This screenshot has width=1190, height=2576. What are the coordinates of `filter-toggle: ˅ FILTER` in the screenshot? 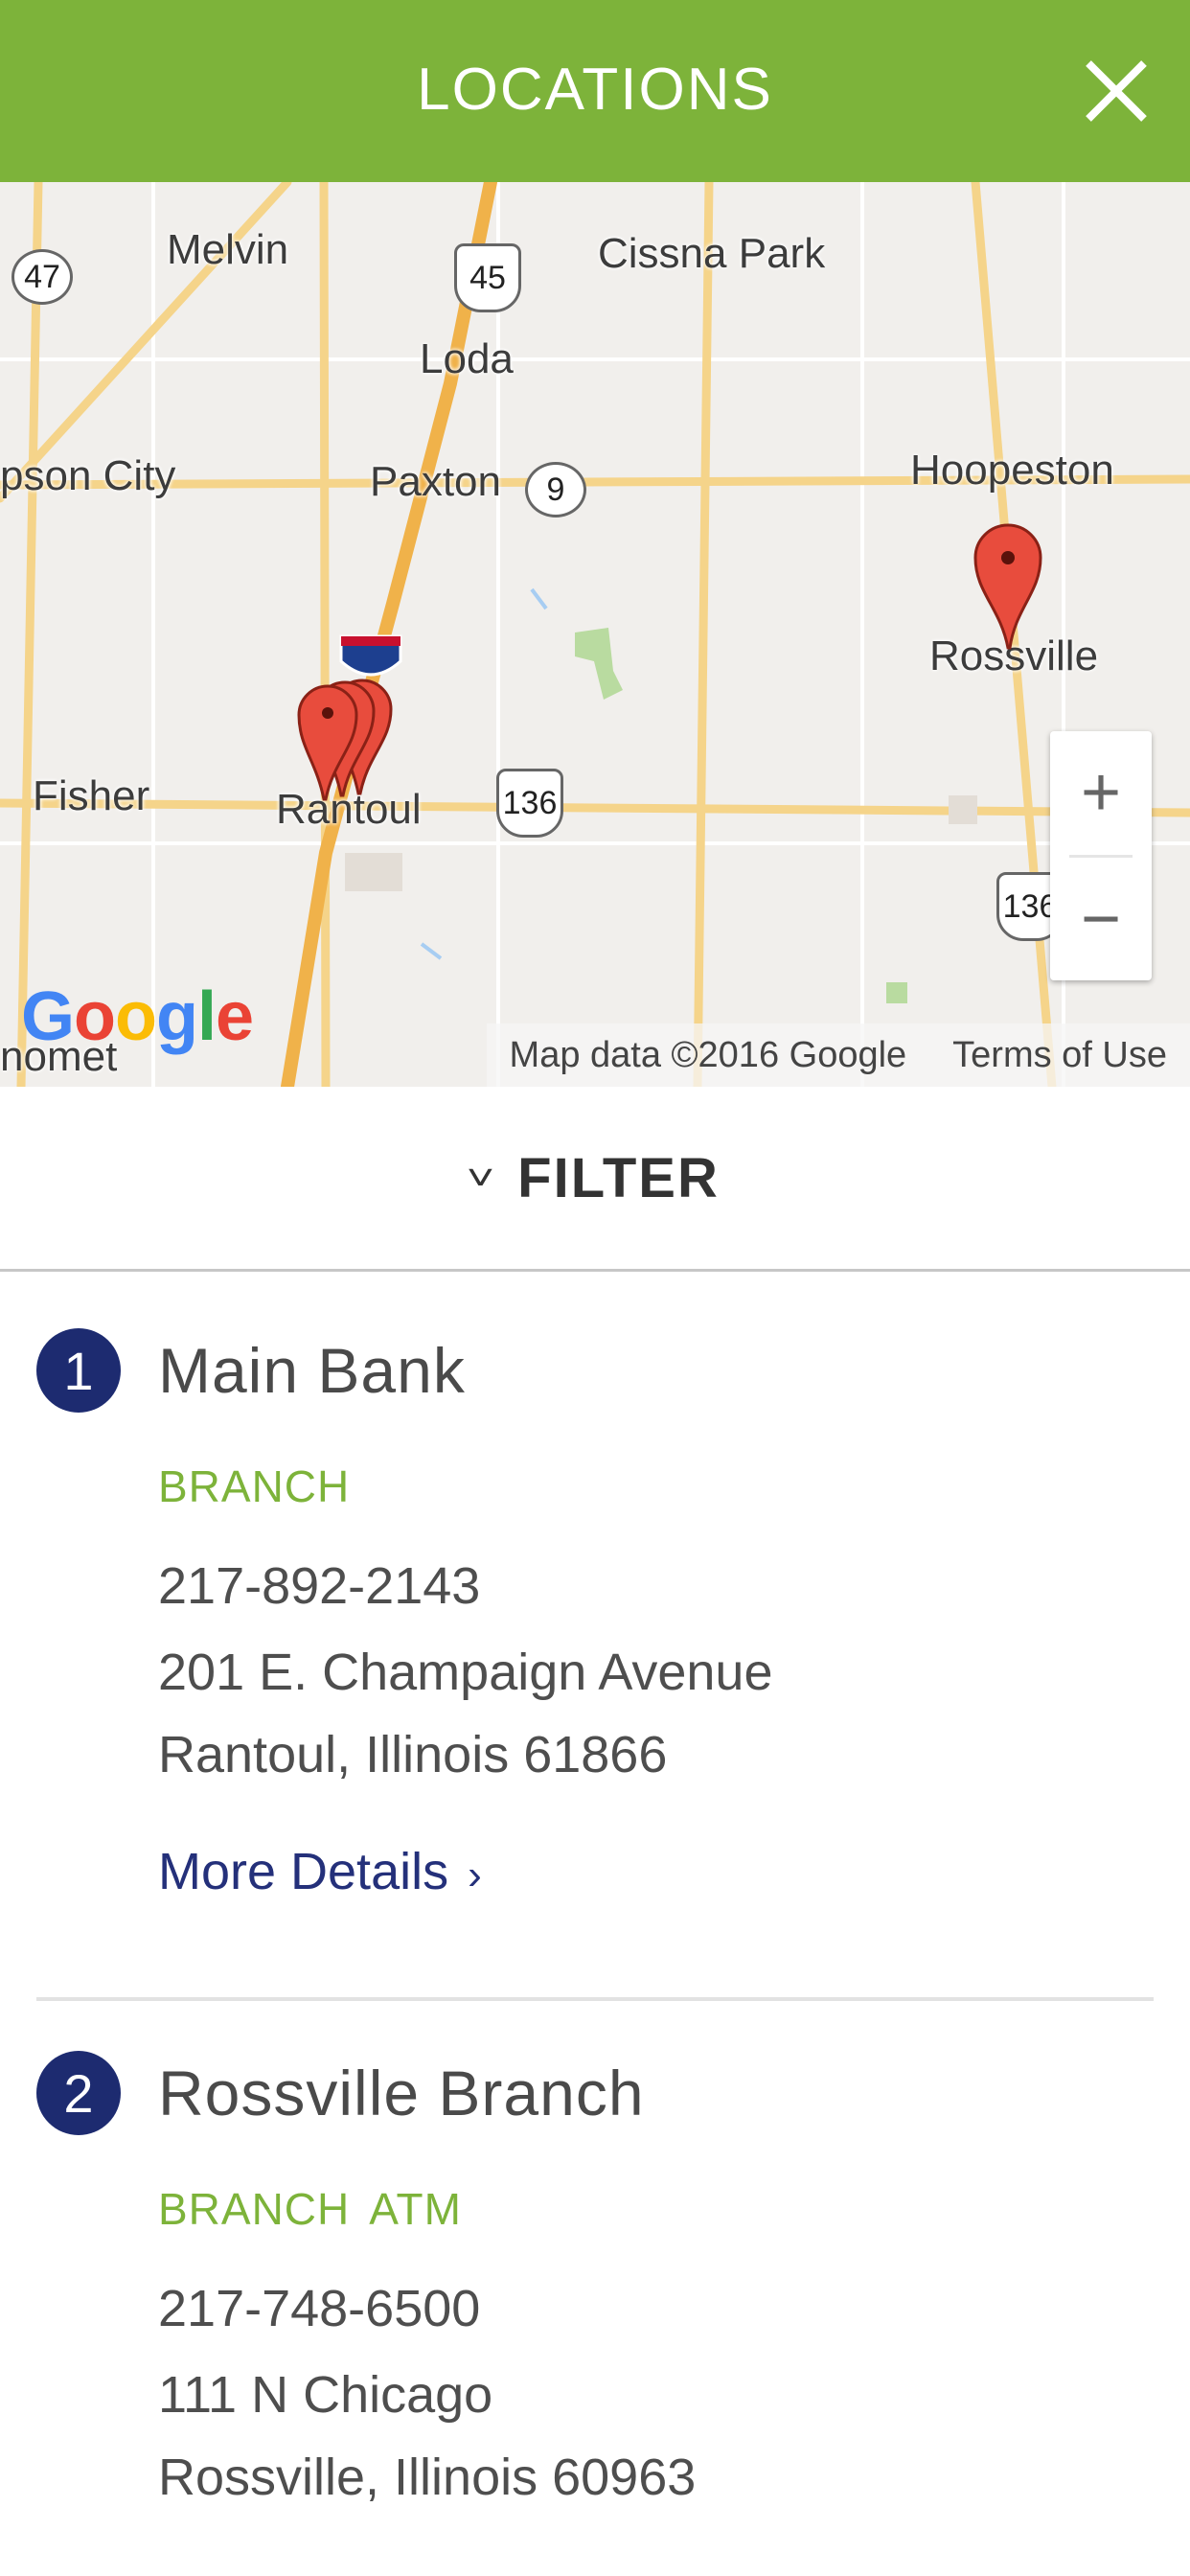 It's located at (595, 1179).